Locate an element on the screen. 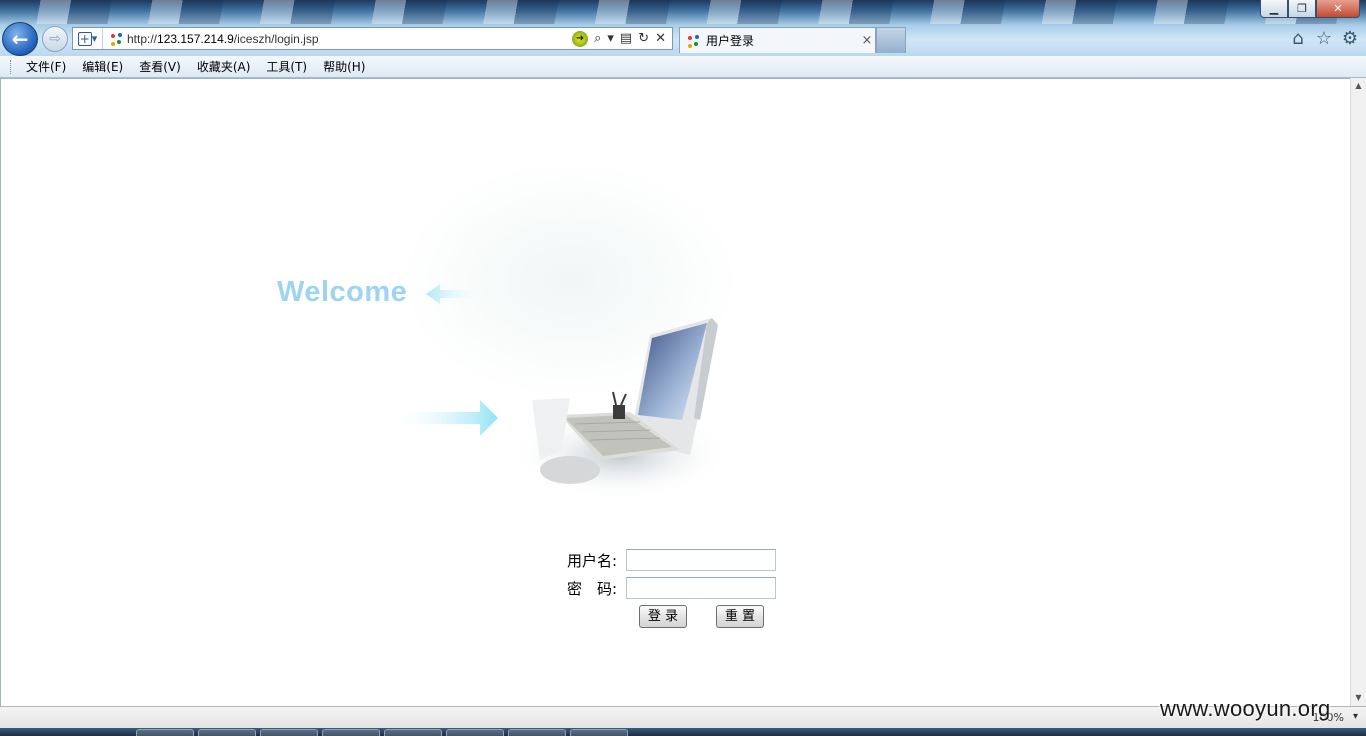 The width and height of the screenshot is (1366, 736). url-host: 123.157.214.9 is located at coordinates (195, 38).